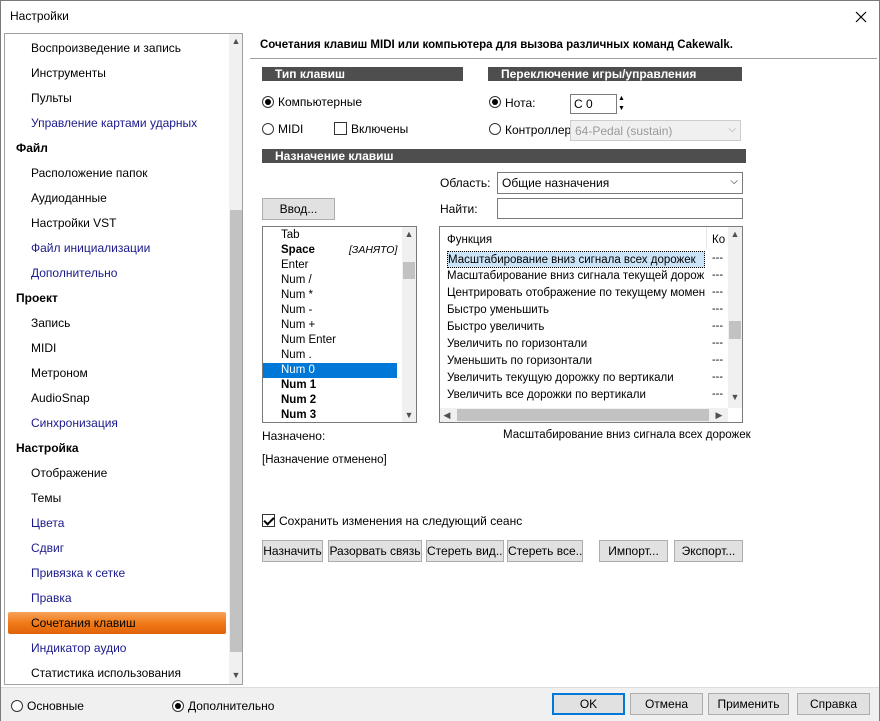 This screenshot has width=880, height=721. I want to click on function-list-vthumb, so click(735, 330).